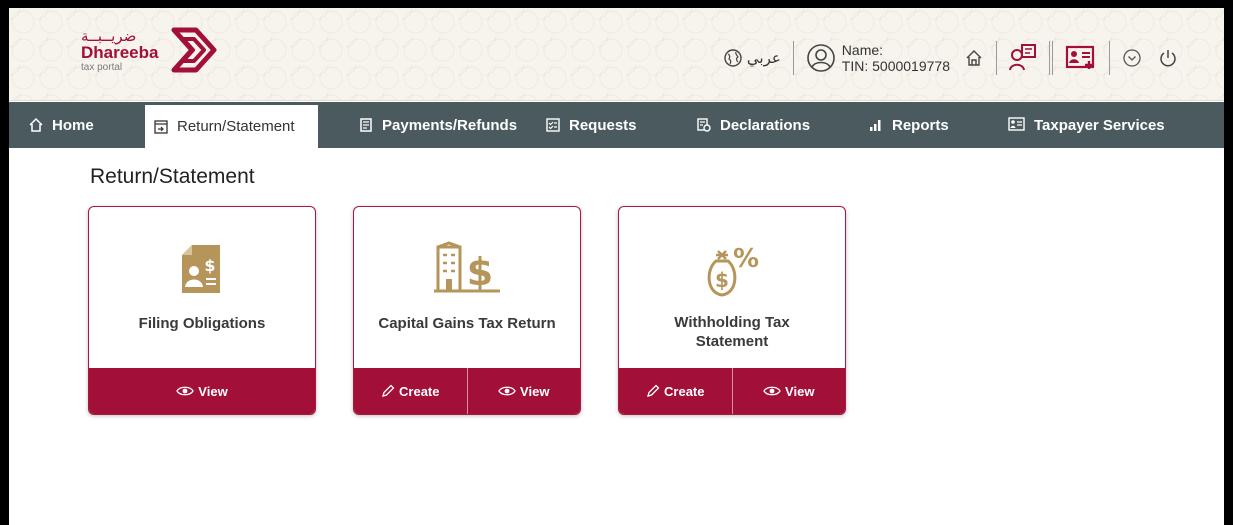  I want to click on declarations-icon, so click(704, 125).